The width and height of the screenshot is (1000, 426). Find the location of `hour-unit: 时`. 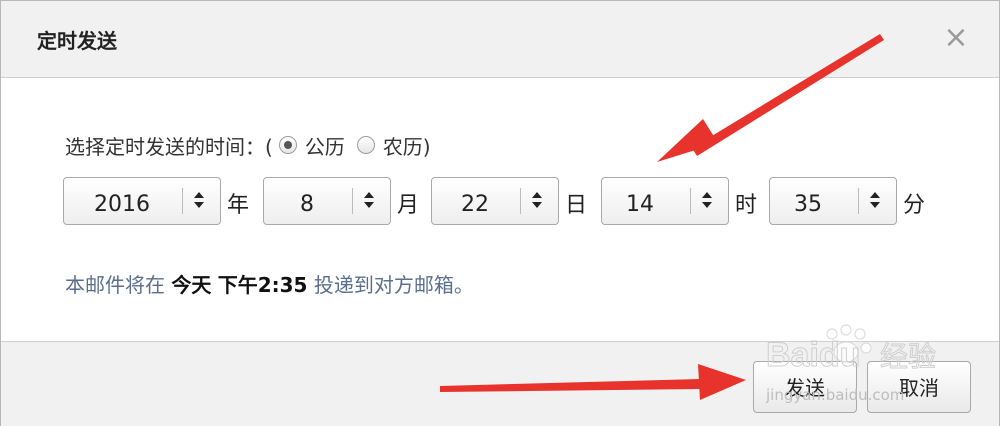

hour-unit: 时 is located at coordinates (746, 205).